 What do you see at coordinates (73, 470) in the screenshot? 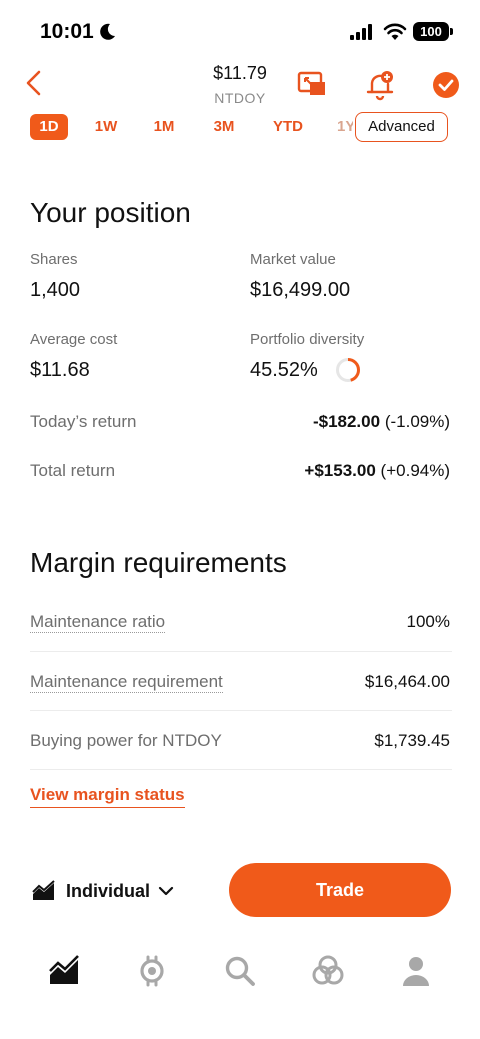
I see `total-return-label: Total return` at bounding box center [73, 470].